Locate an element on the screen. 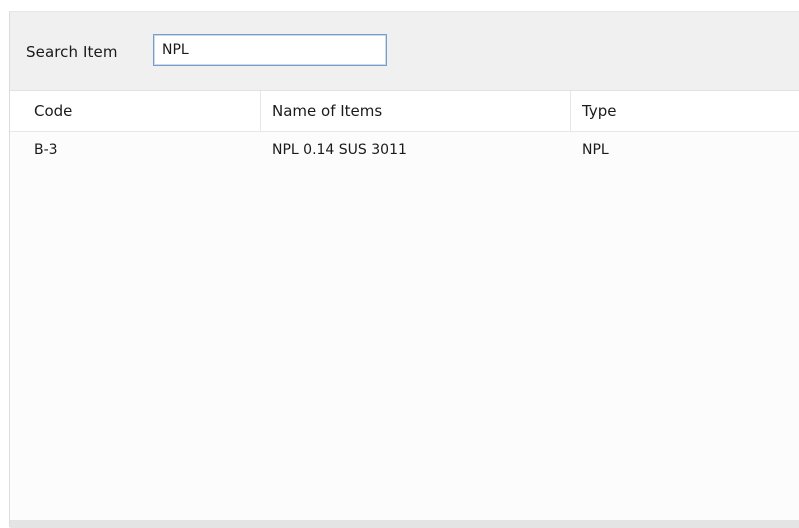 This screenshot has height=528, width=799. column-header-code: Code is located at coordinates (140, 111).